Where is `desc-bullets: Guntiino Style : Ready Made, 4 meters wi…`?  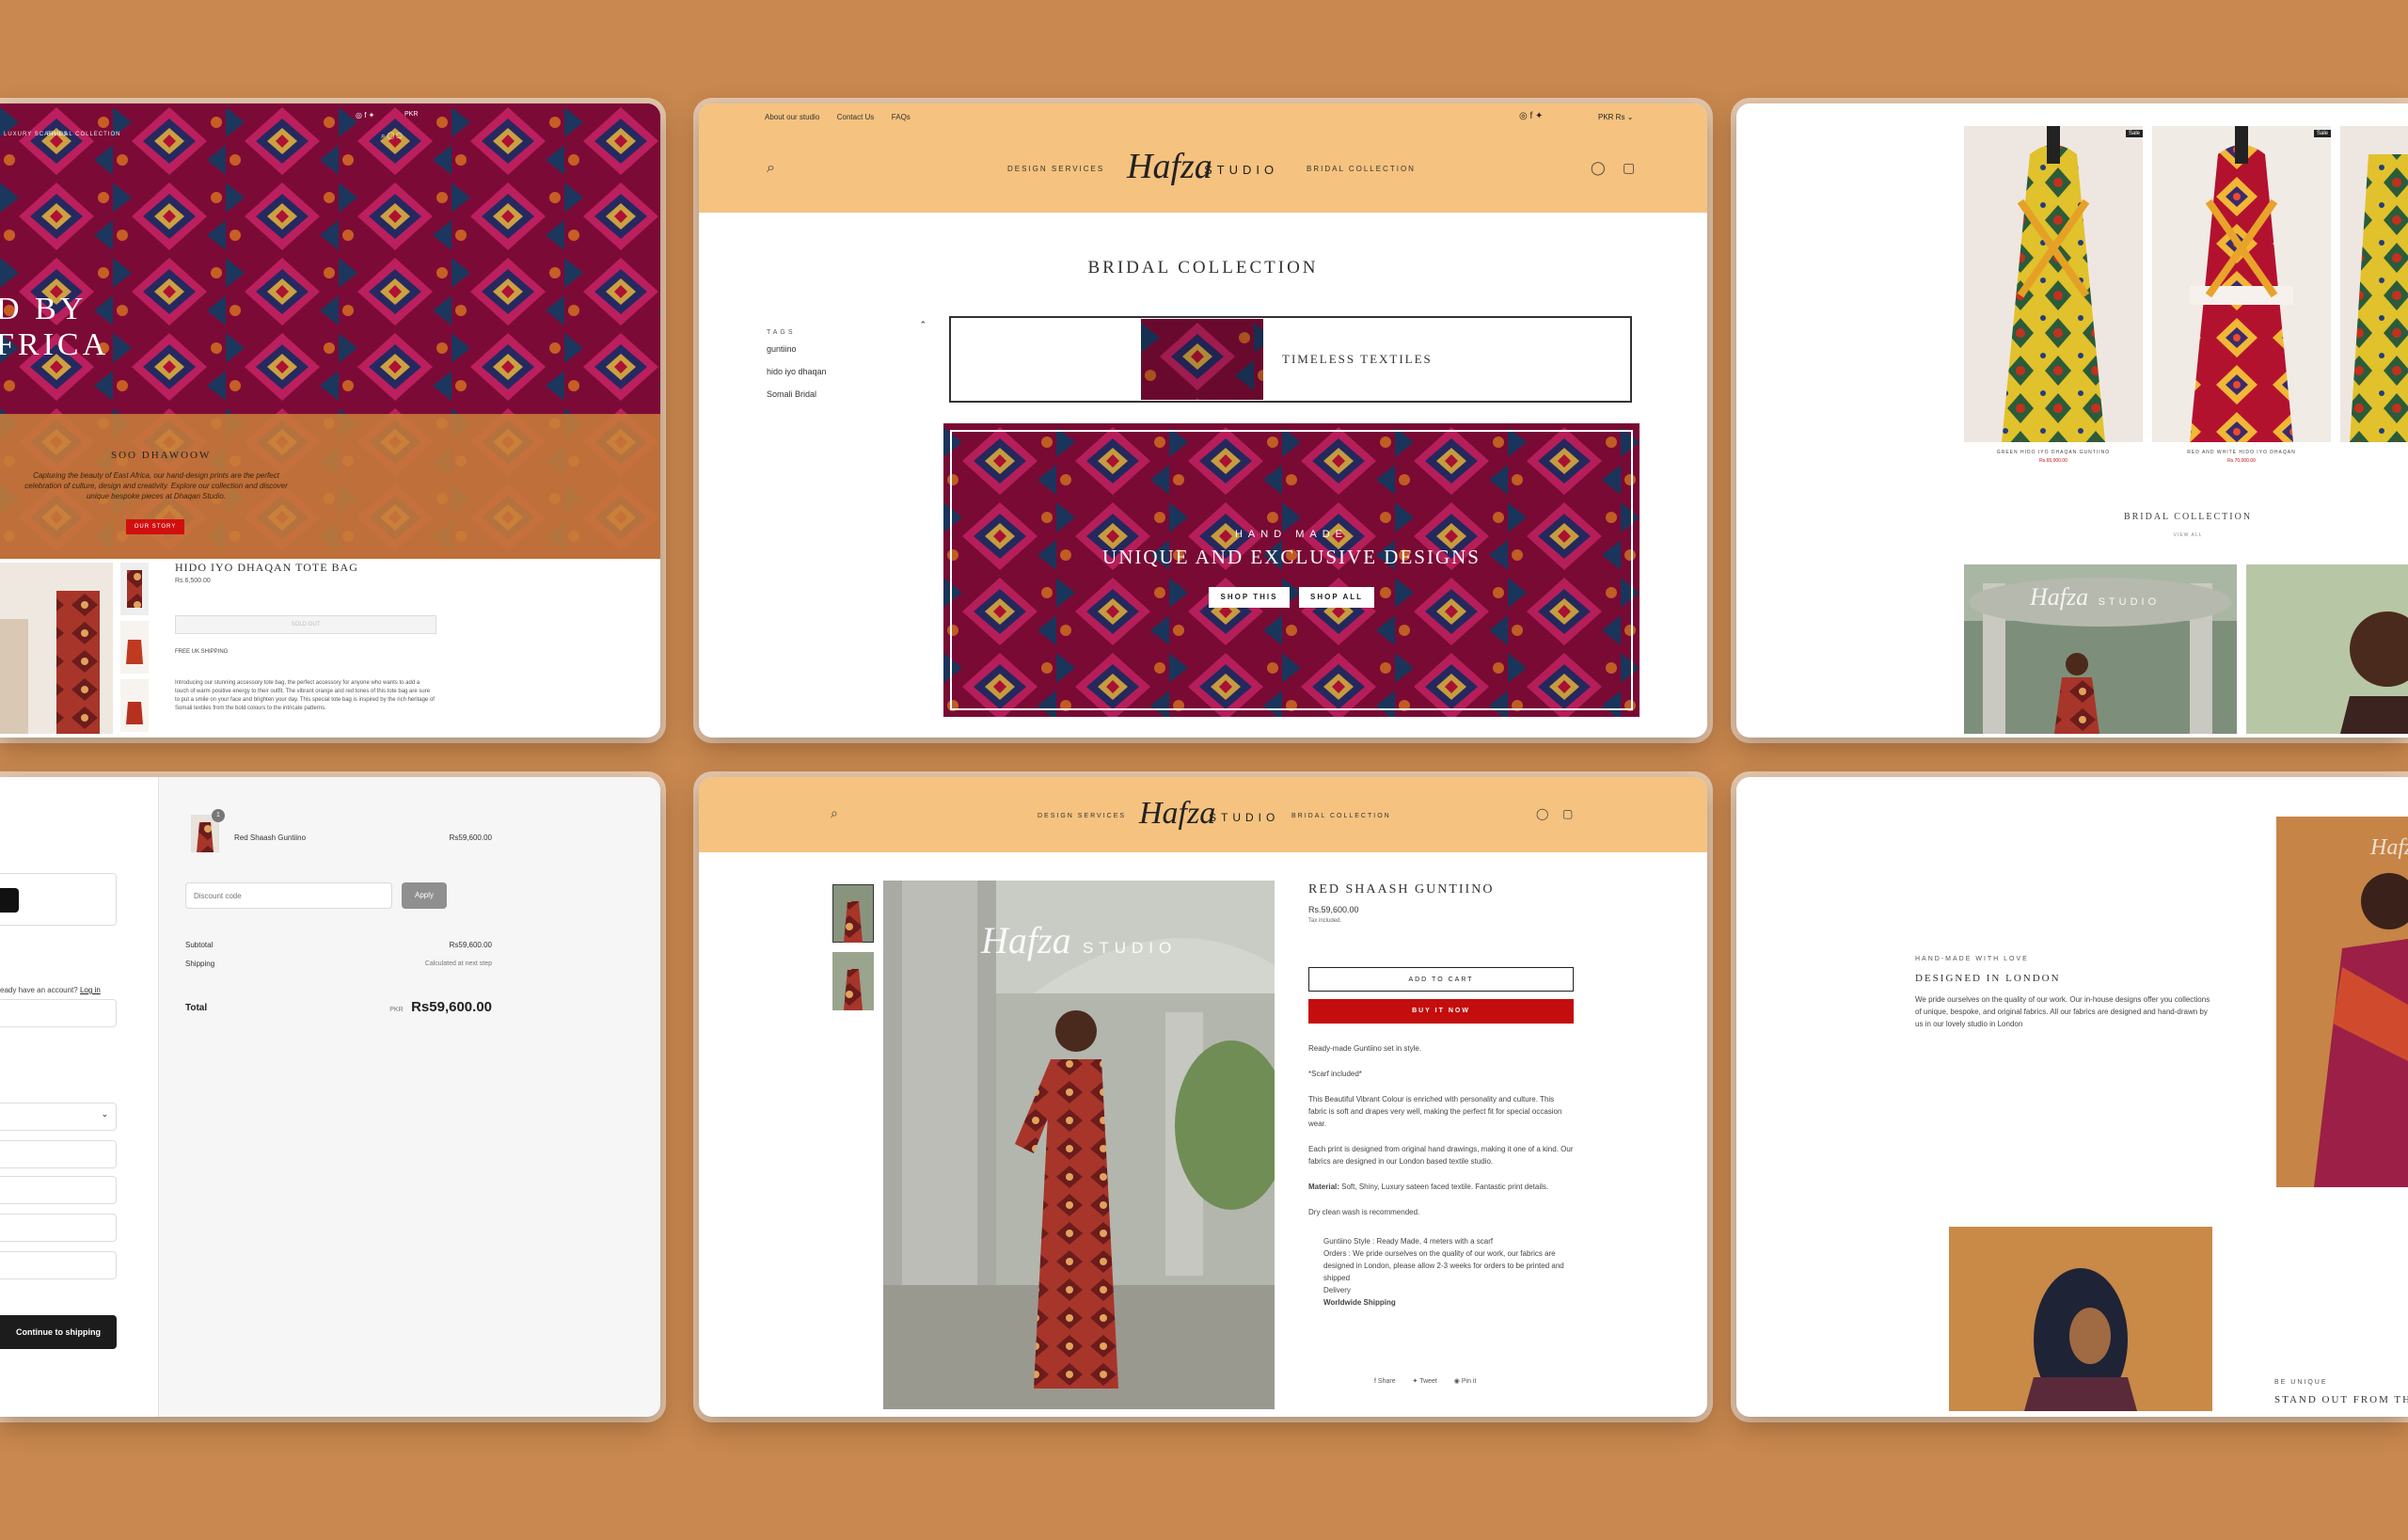 desc-bullets: Guntiino Style : Ready Made, 4 meters wi… is located at coordinates (1441, 1272).